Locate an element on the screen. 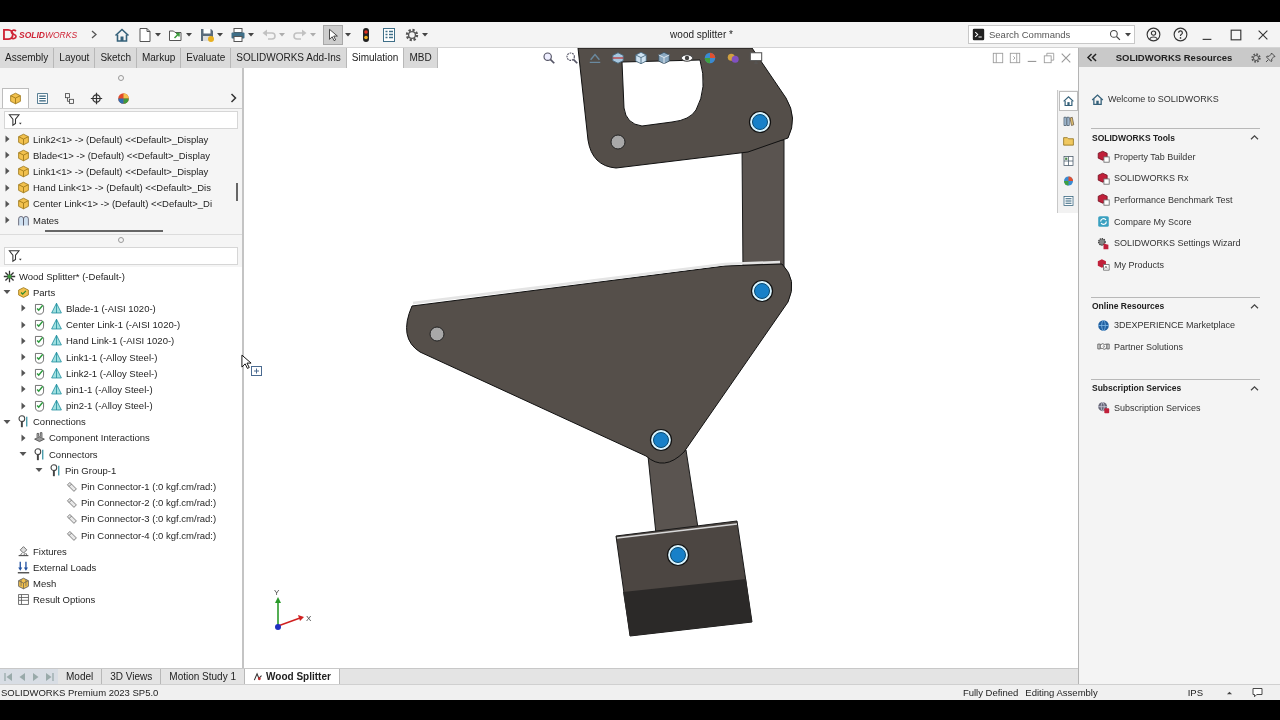 The image size is (1280, 720). tree-item: Center Link<1> -> (Default) <<Default>_Di is located at coordinates (122, 204).